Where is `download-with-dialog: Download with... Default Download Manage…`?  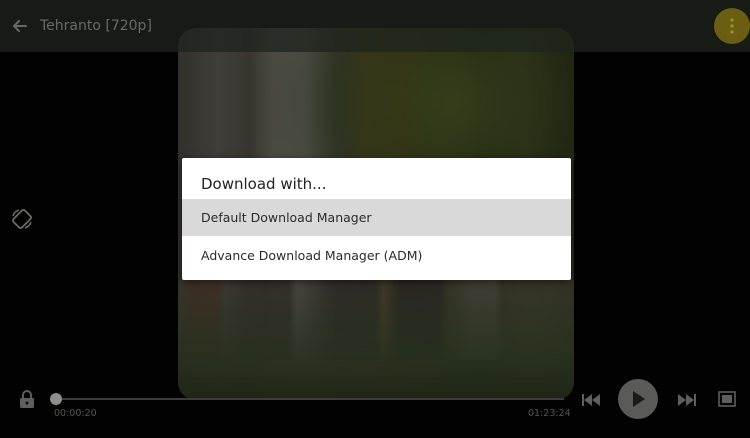
download-with-dialog: Download with... Default Download Manage… is located at coordinates (376, 219).